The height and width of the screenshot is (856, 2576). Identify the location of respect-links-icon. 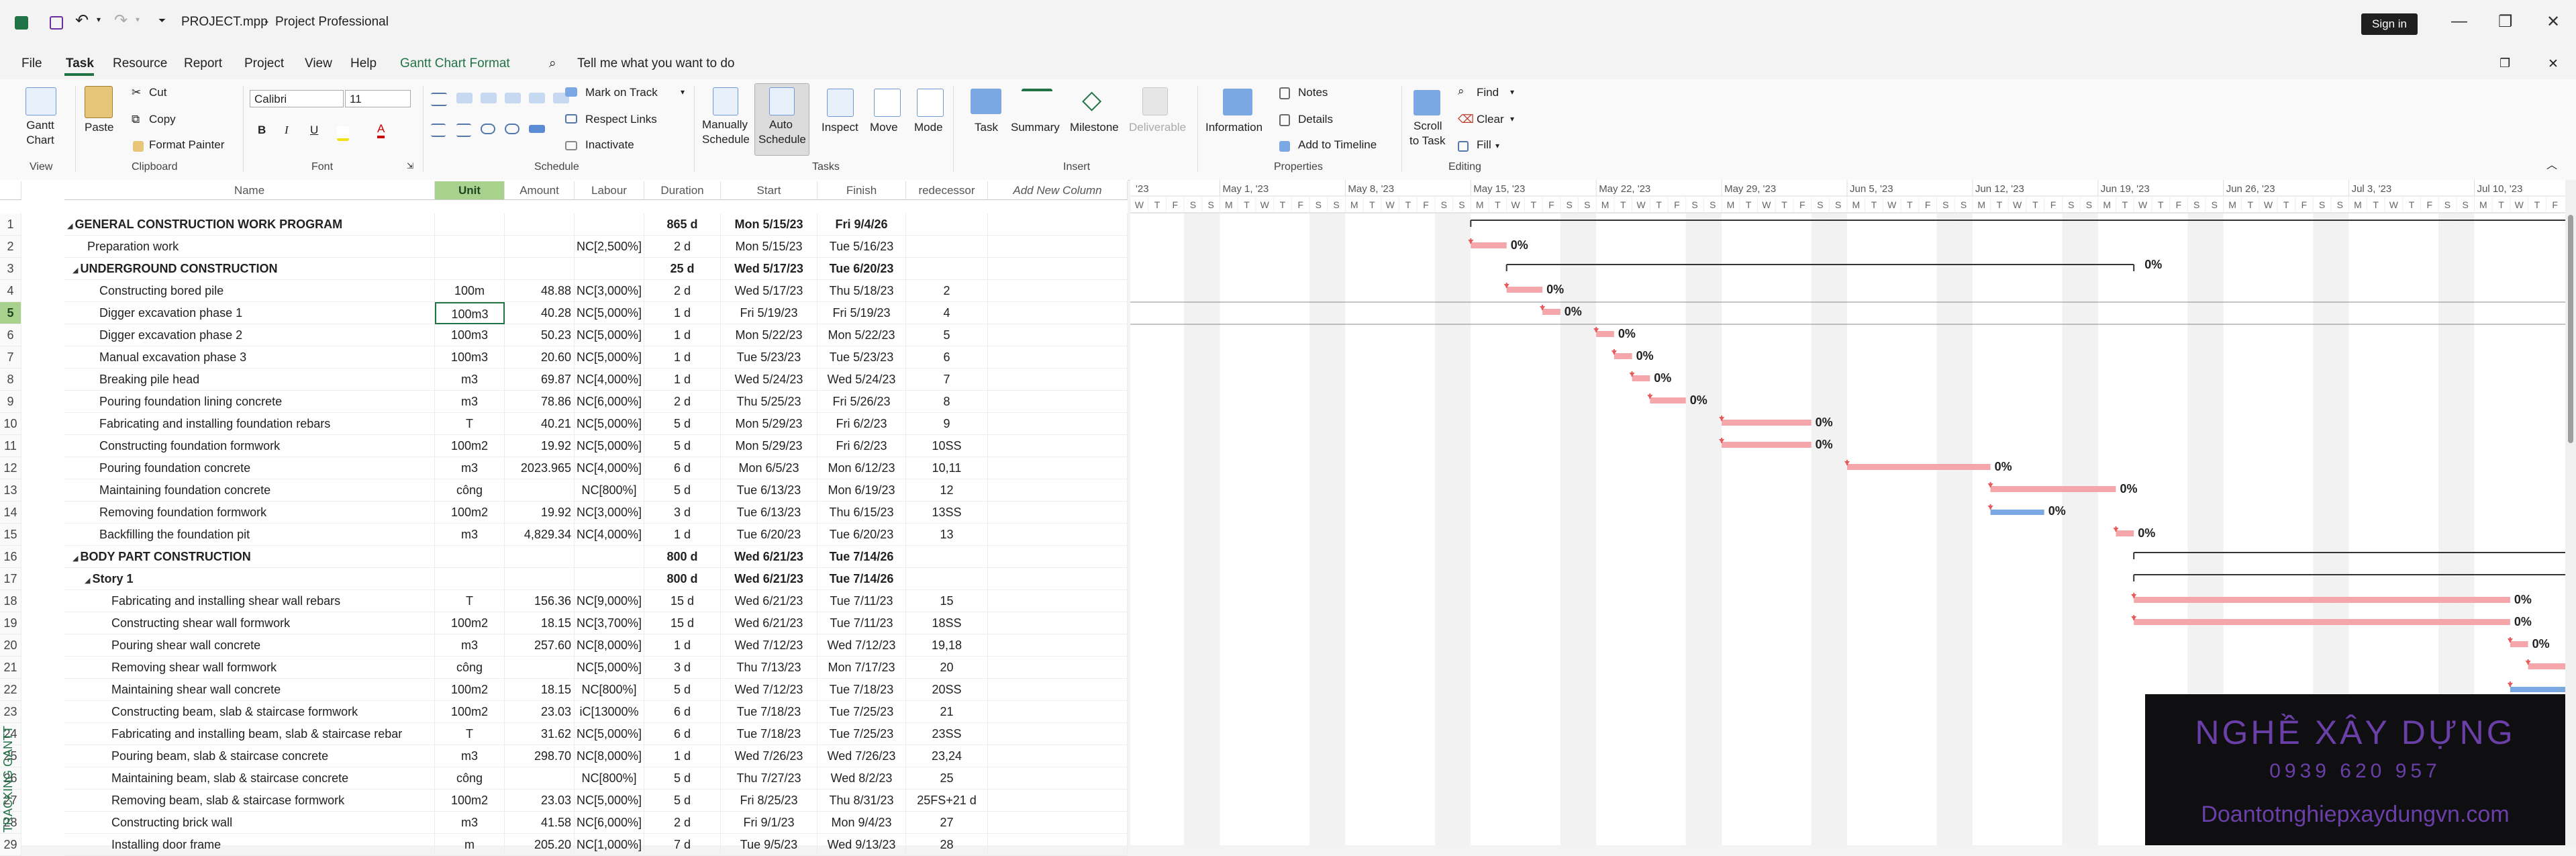
(571, 119).